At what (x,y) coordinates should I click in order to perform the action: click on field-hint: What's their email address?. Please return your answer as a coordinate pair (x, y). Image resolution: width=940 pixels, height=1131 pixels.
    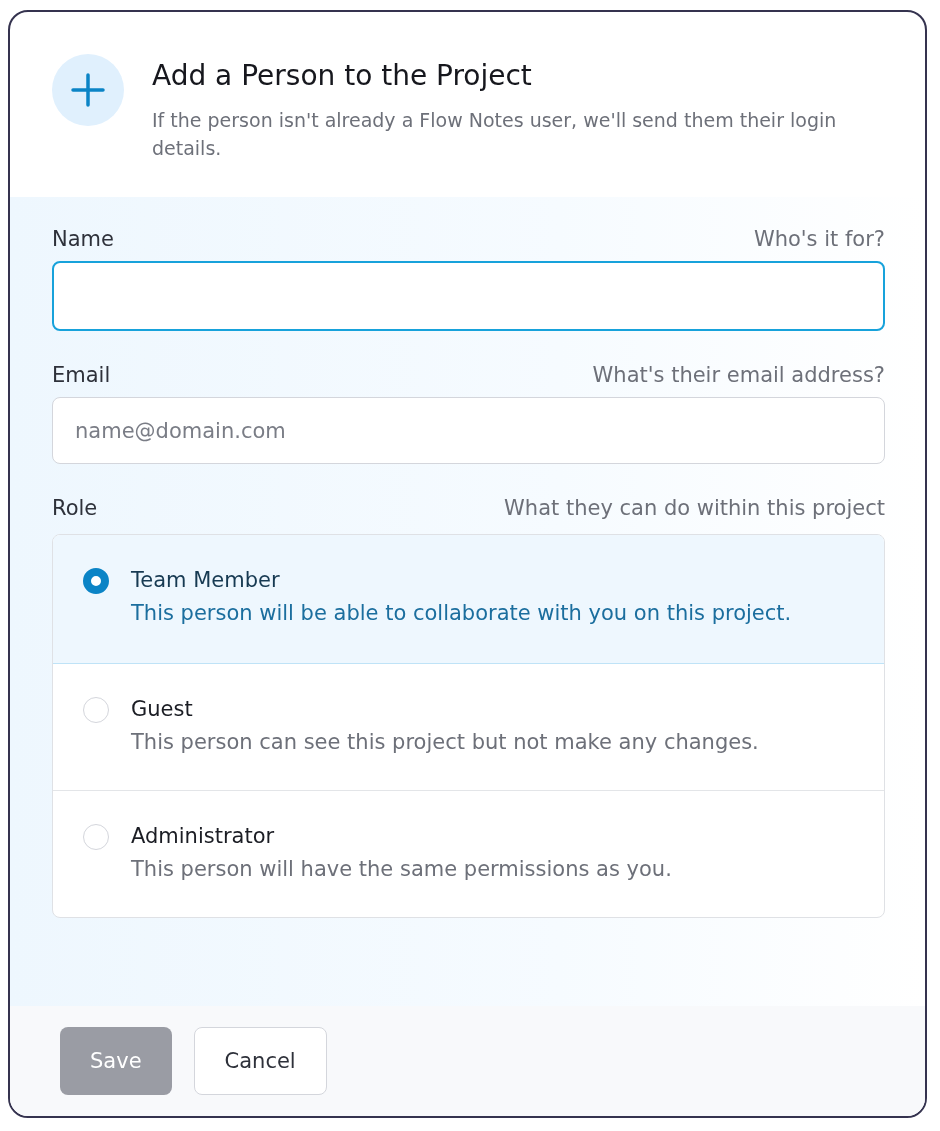
    Looking at the image, I should click on (738, 375).